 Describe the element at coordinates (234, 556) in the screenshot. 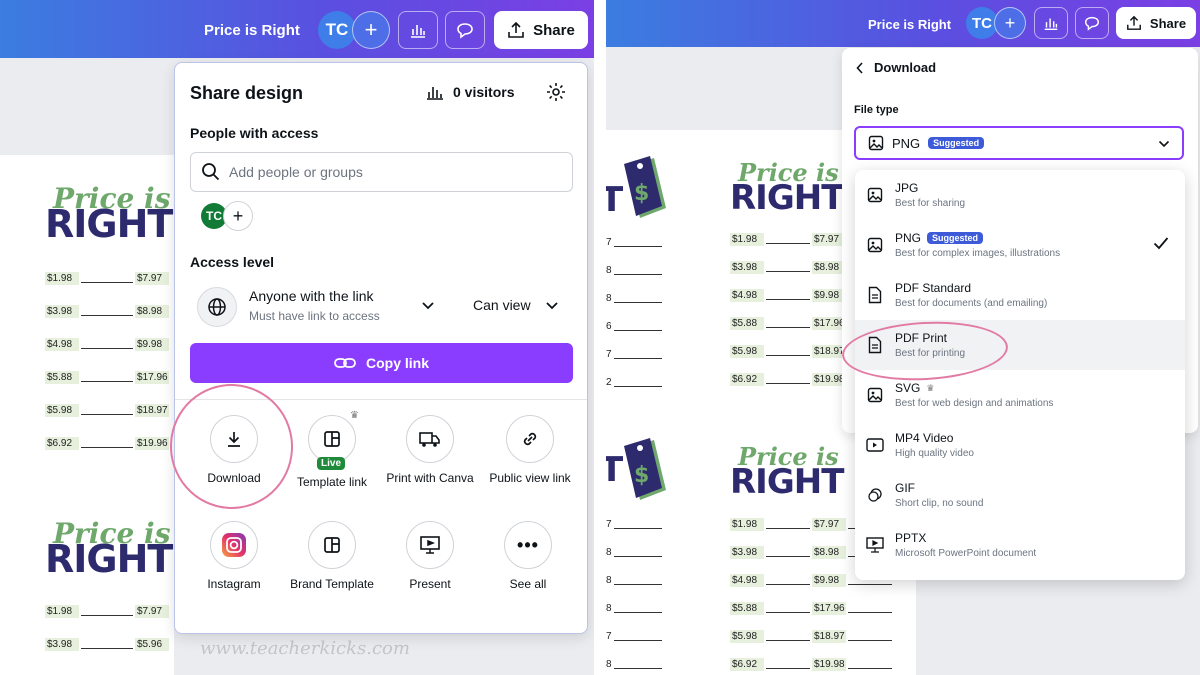

I see `instagram-option: Instagram` at that location.